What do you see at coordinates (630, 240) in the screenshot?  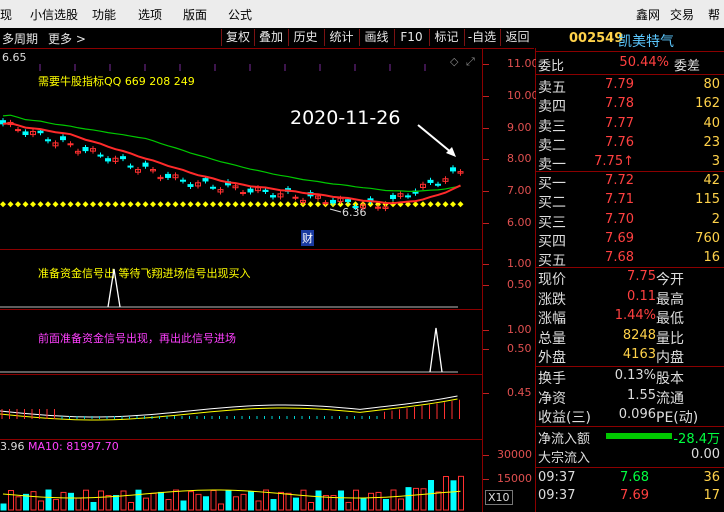 I see `buy-row: 买四 7.69 760` at bounding box center [630, 240].